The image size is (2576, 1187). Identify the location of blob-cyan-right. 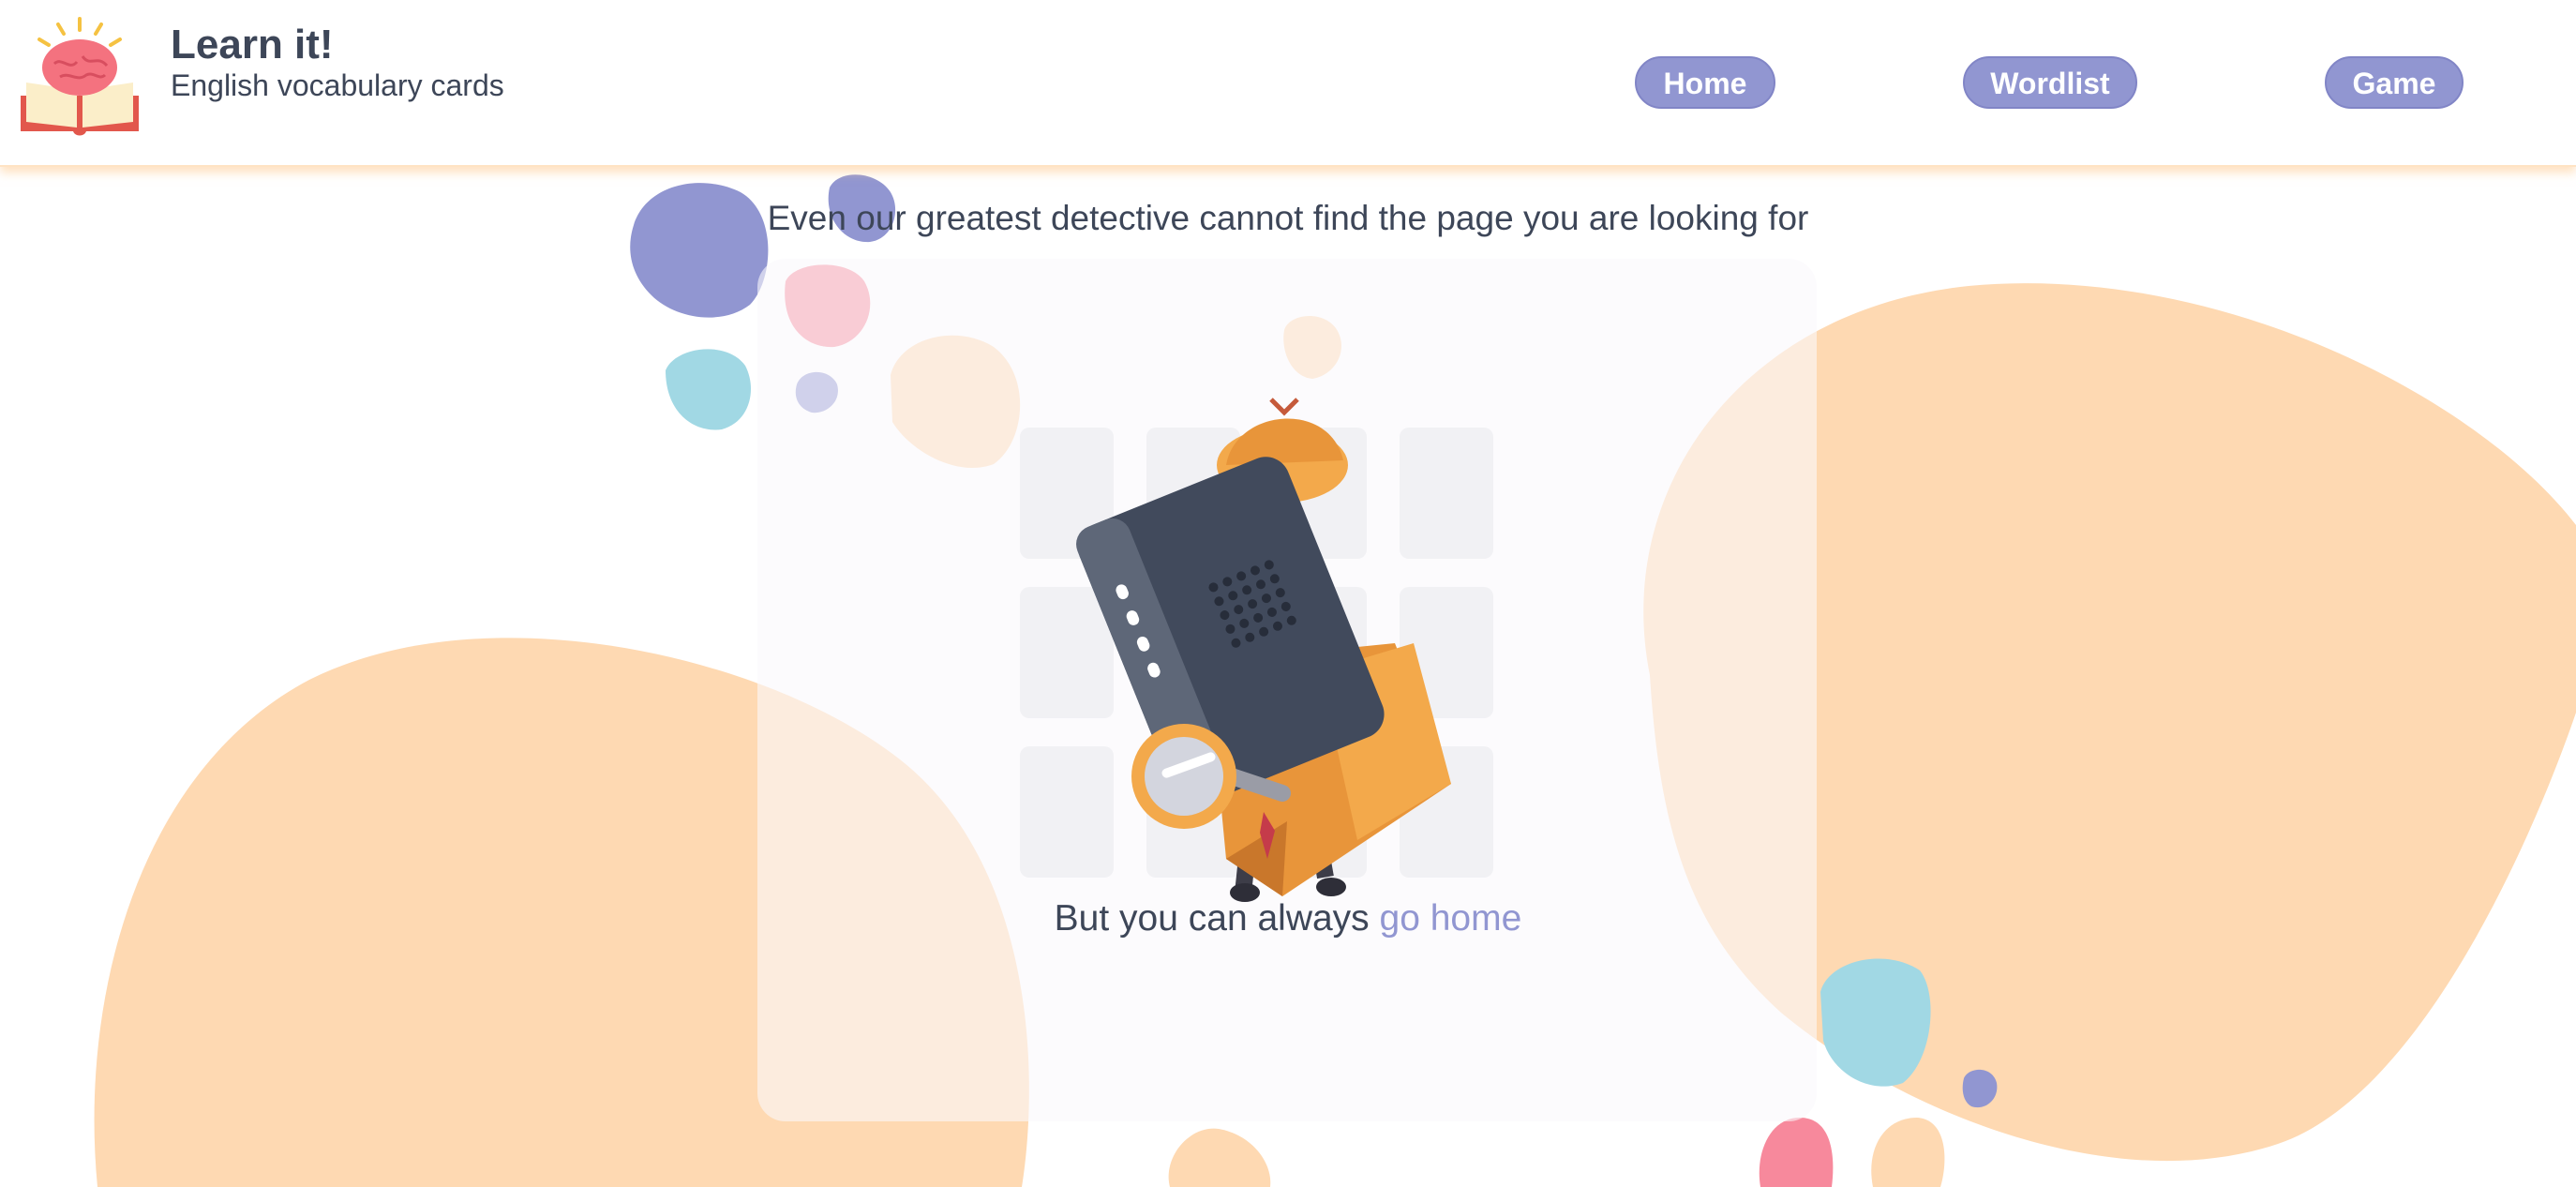
(1876, 1022).